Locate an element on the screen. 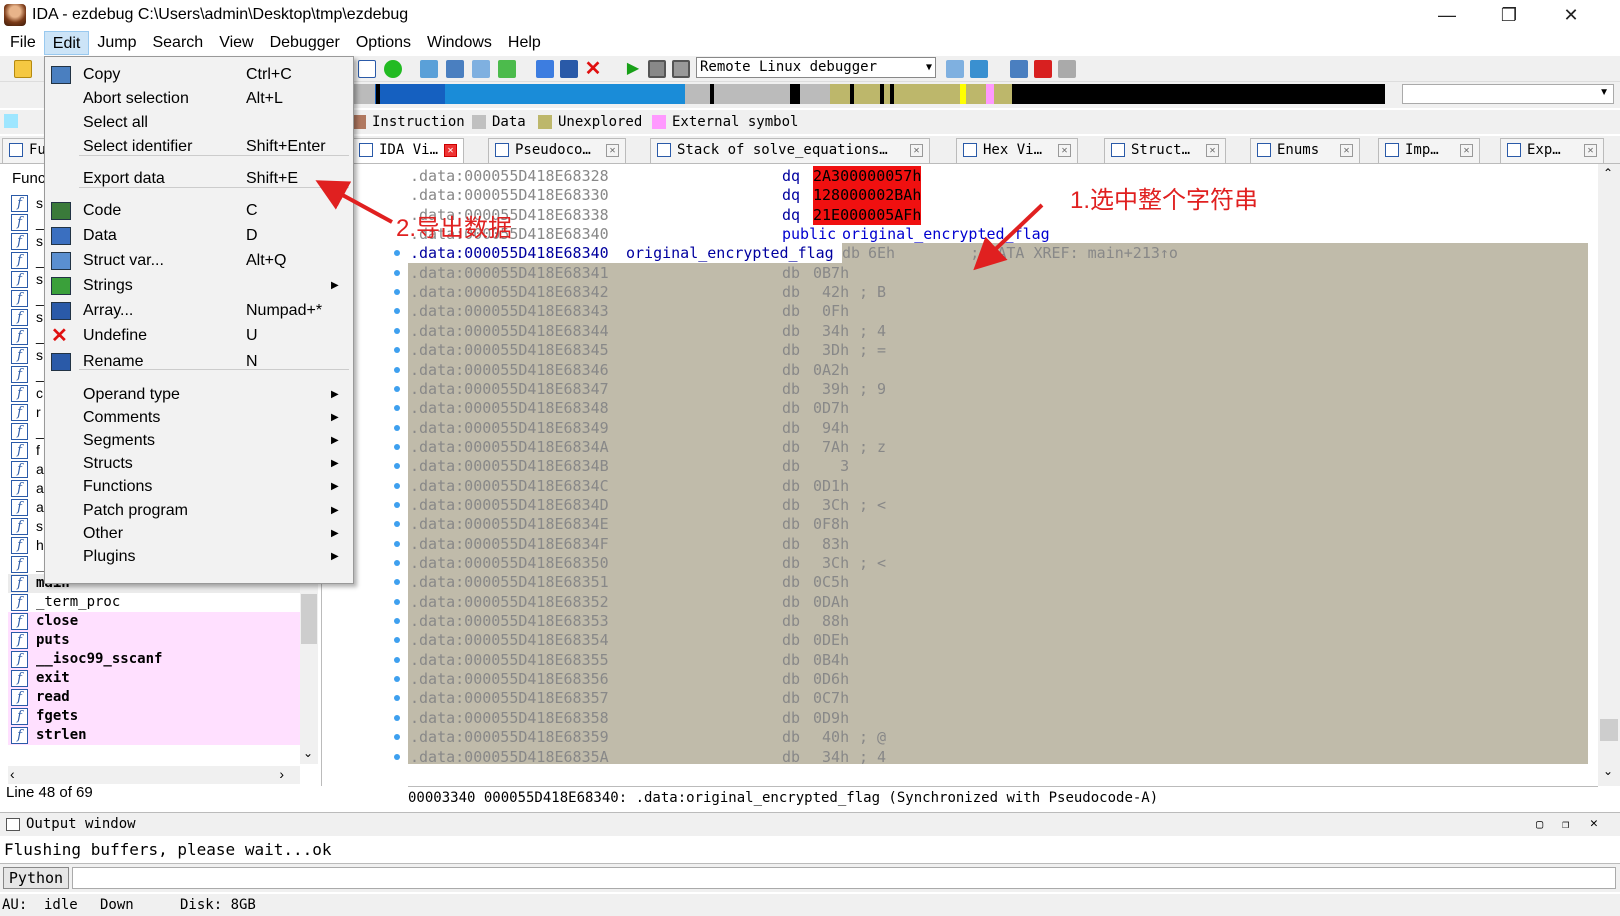 This screenshot has width=1620, height=916. start-debug-icon: ▶ is located at coordinates (633, 69).